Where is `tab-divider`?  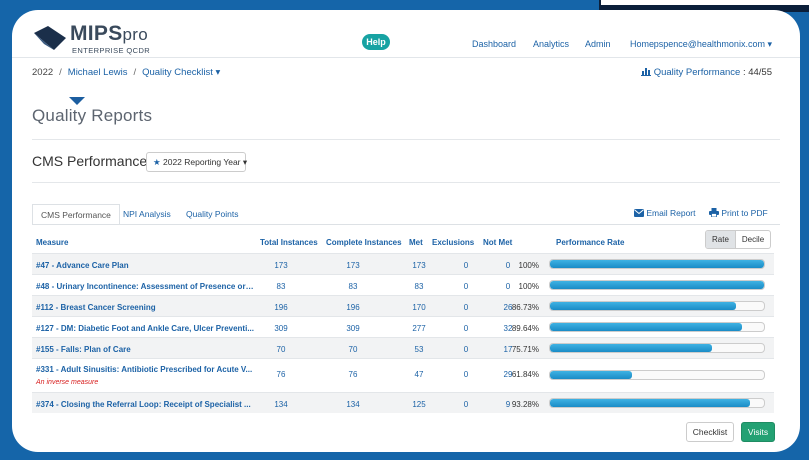 tab-divider is located at coordinates (406, 224).